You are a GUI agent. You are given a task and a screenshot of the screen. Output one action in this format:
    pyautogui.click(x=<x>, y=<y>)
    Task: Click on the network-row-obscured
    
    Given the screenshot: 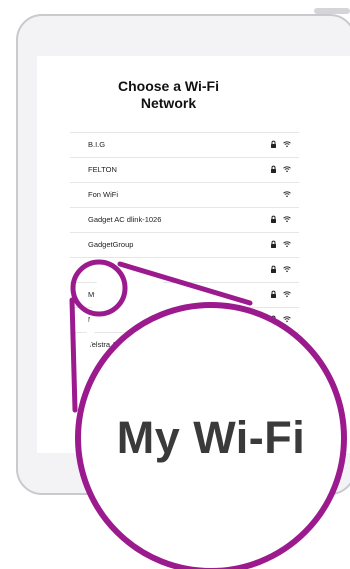 What is the action you would take?
    pyautogui.click(x=184, y=269)
    